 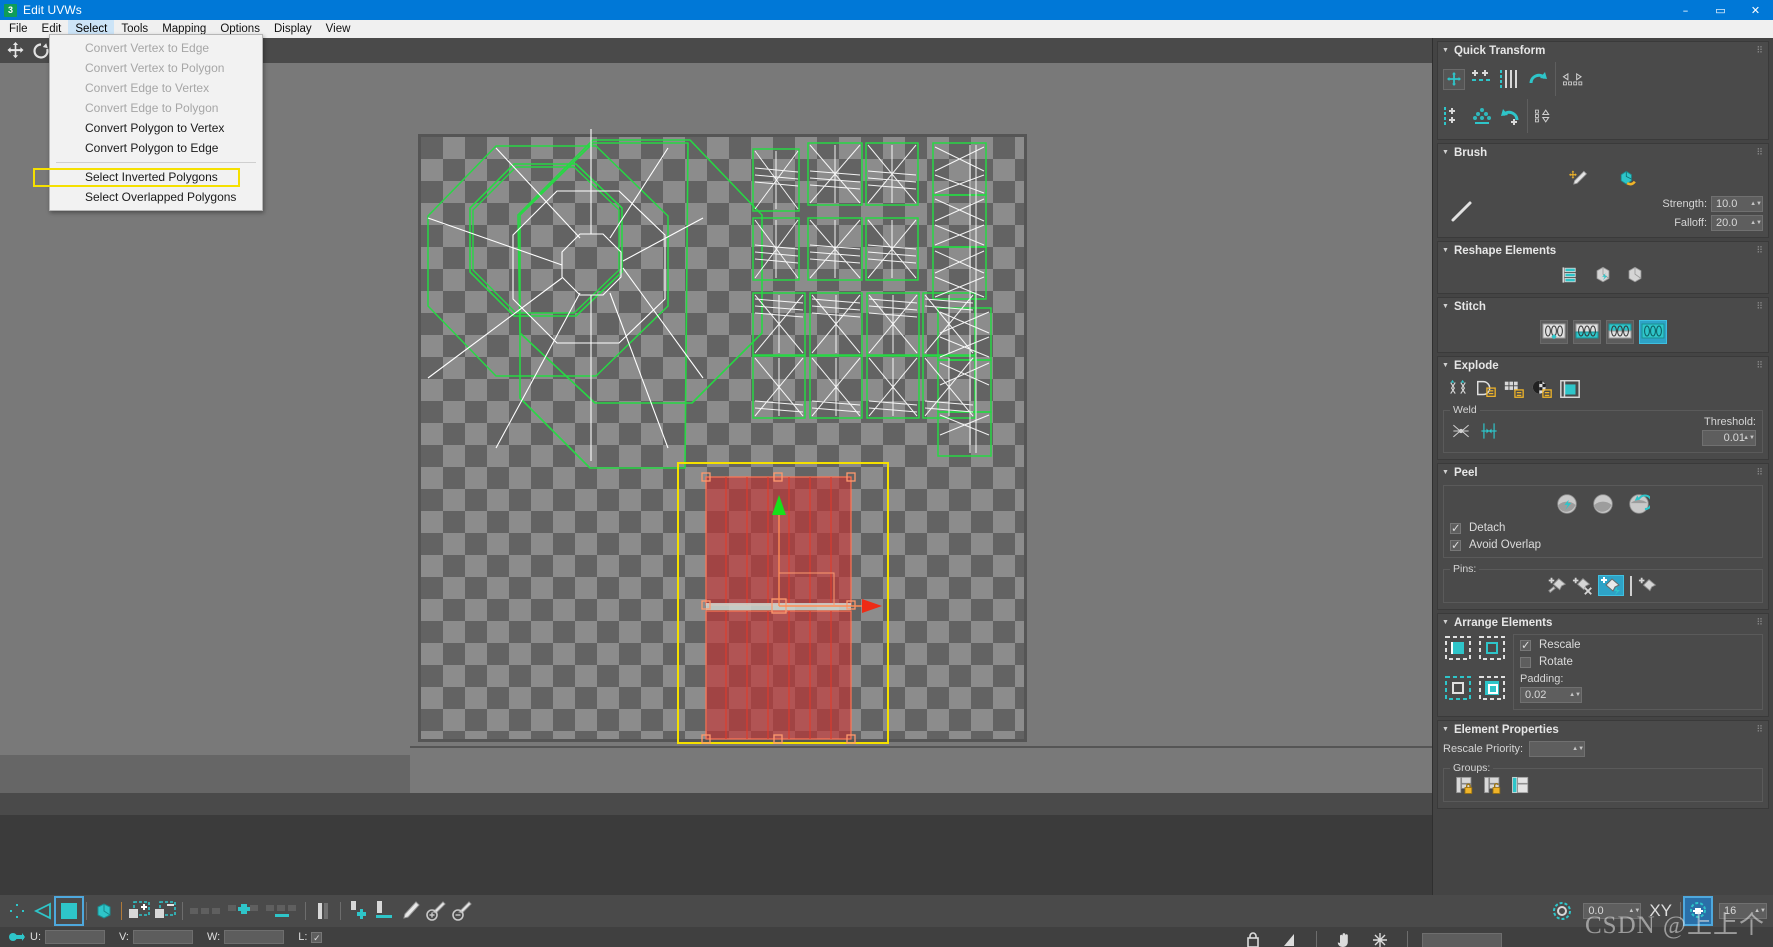 I want to click on paint-select-grow-icon, so click(x=436, y=911).